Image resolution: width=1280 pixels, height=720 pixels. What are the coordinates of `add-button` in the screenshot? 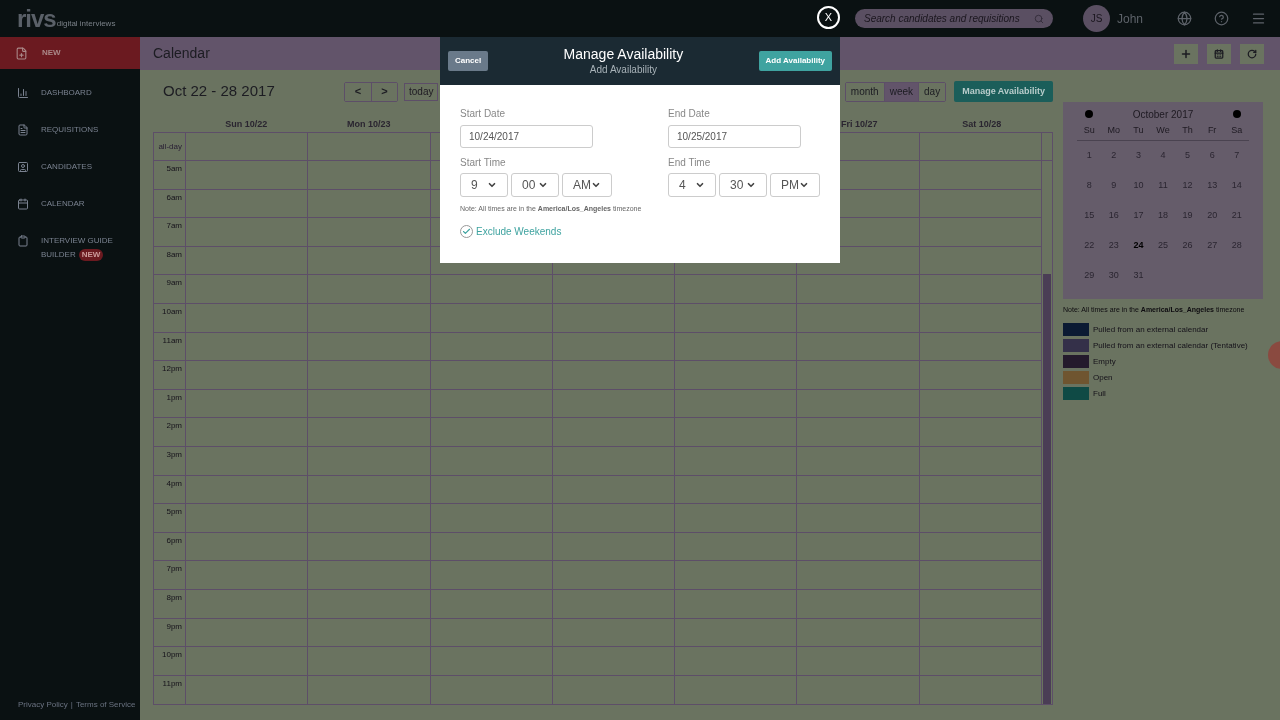 It's located at (1186, 53).